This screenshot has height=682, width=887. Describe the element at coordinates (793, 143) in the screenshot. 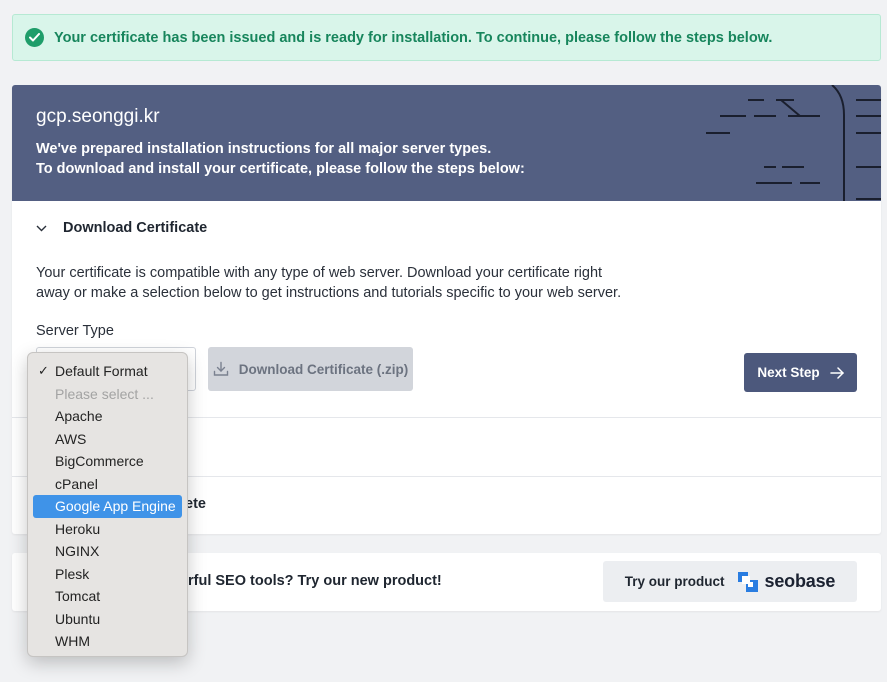

I see `decorative-lines-graphic` at that location.